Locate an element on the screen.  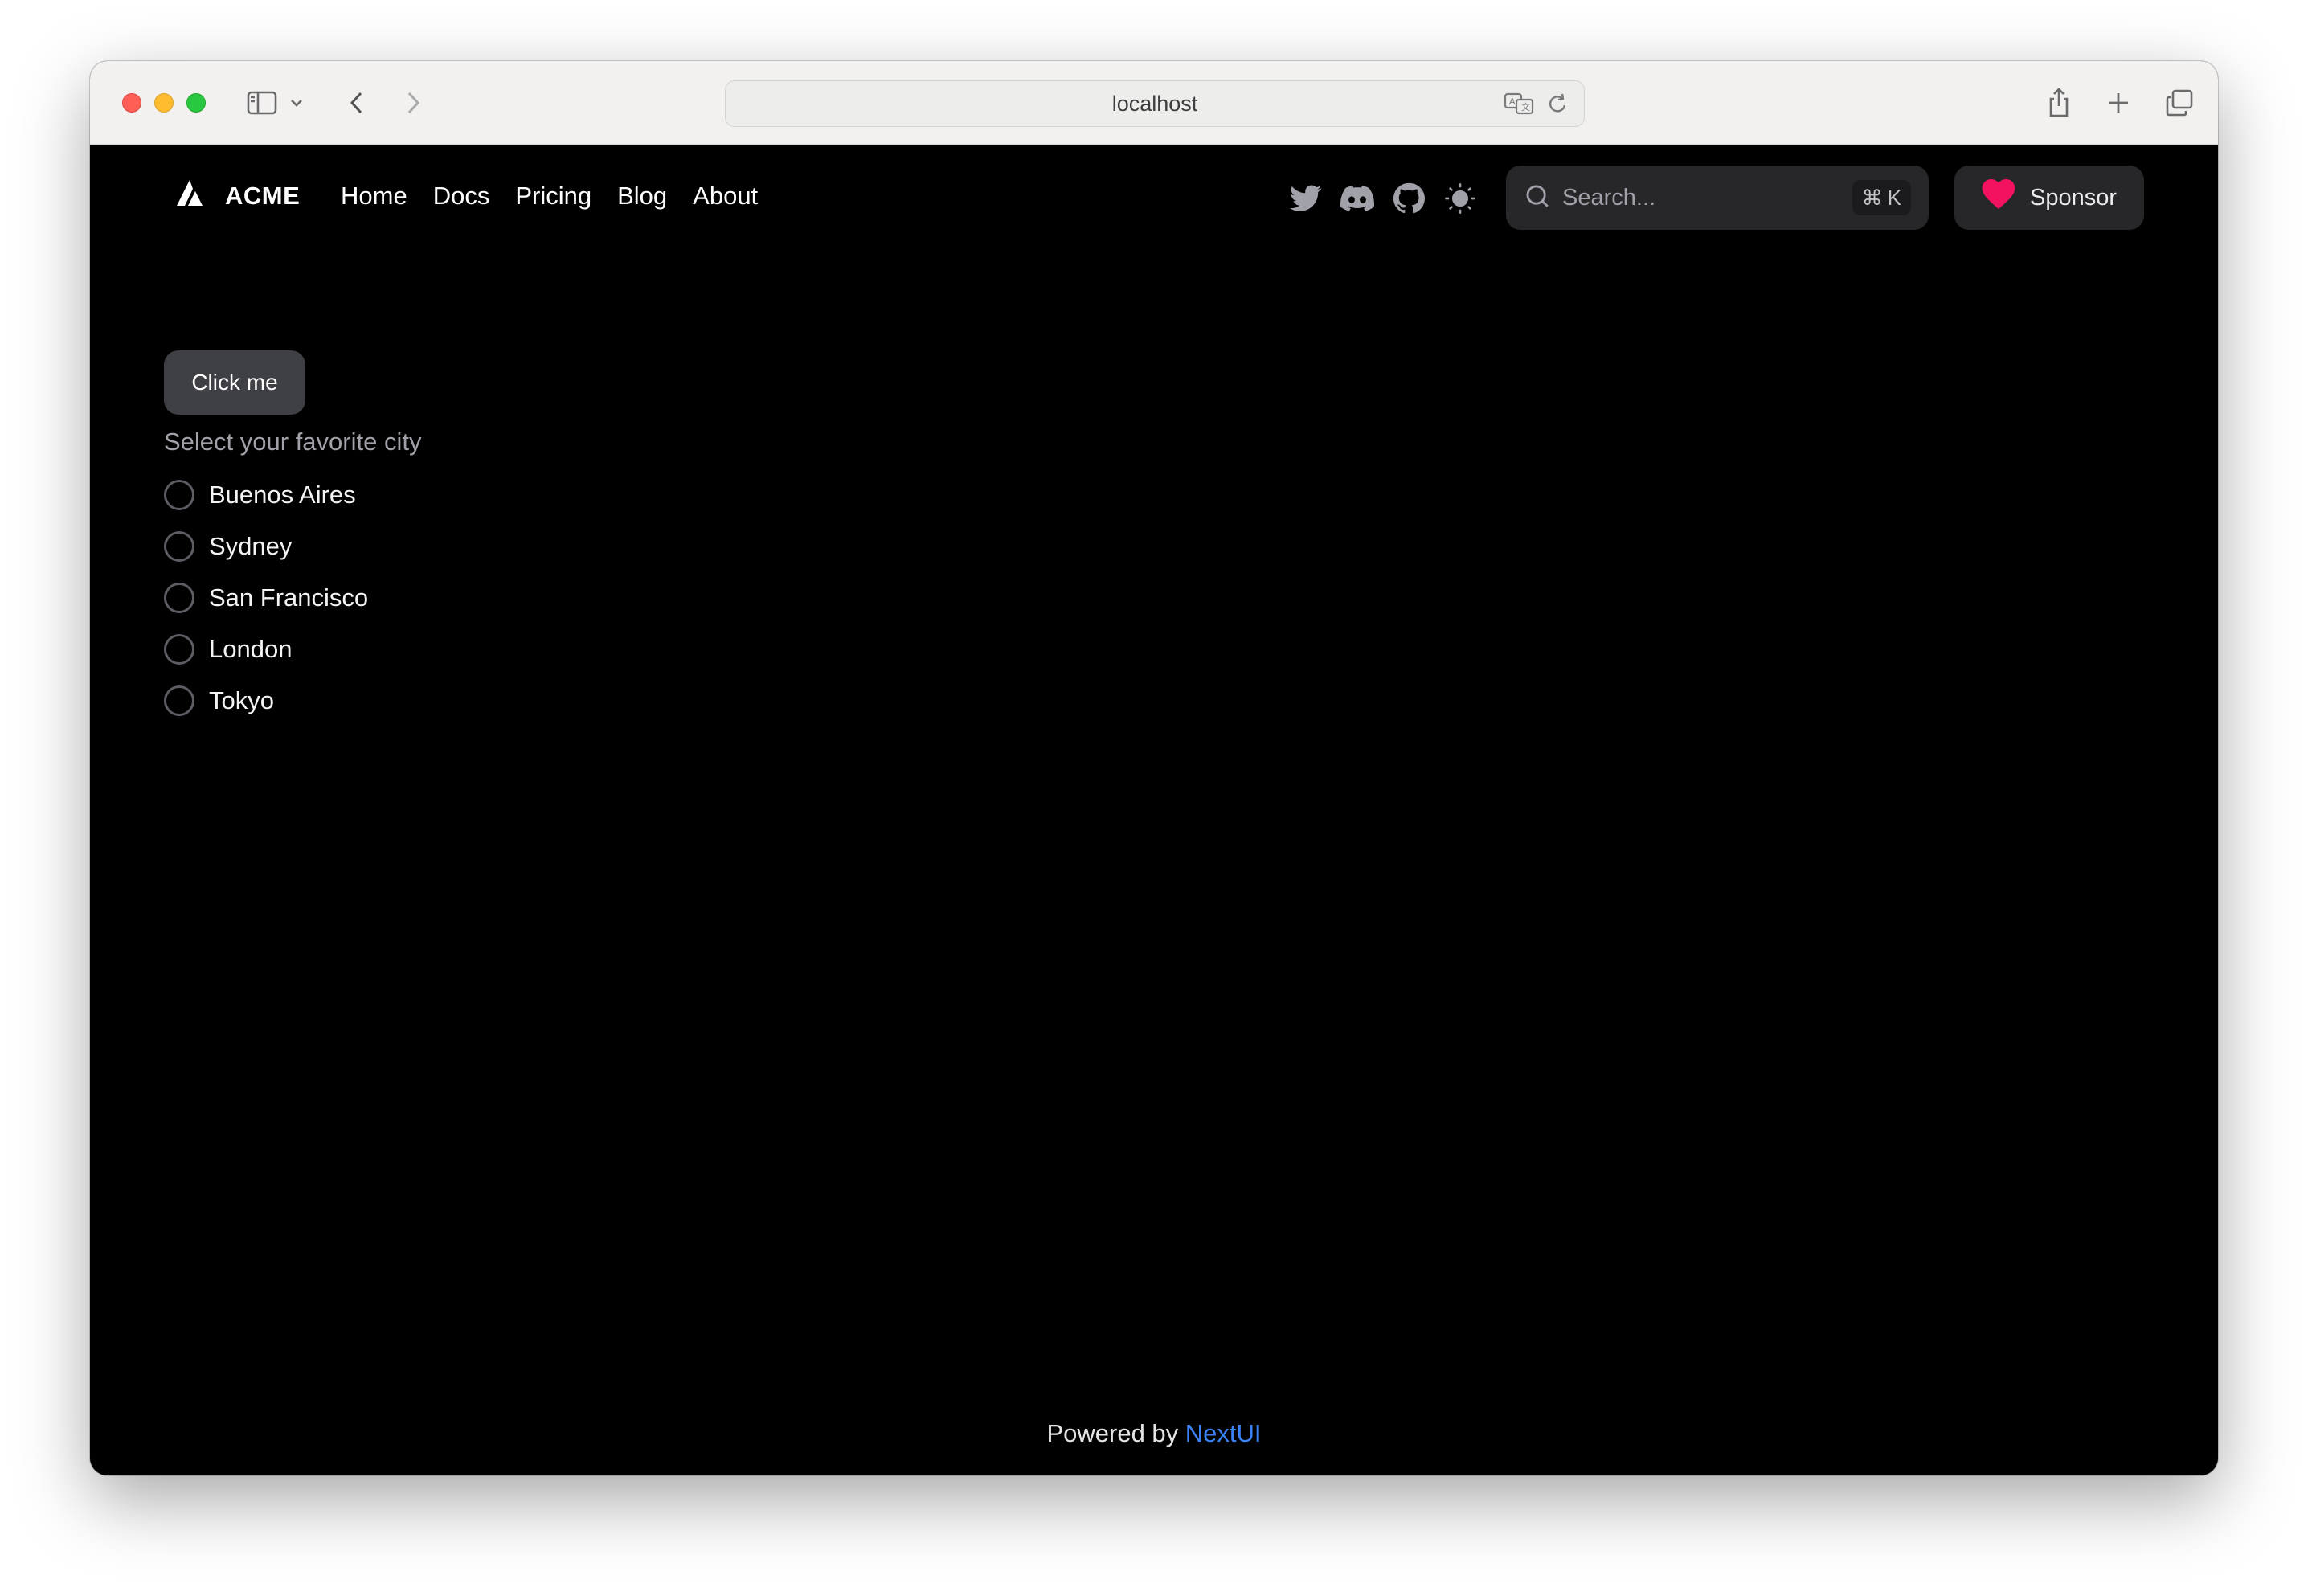
browser-toolbar: localhost A 文 is located at coordinates (1154, 103).